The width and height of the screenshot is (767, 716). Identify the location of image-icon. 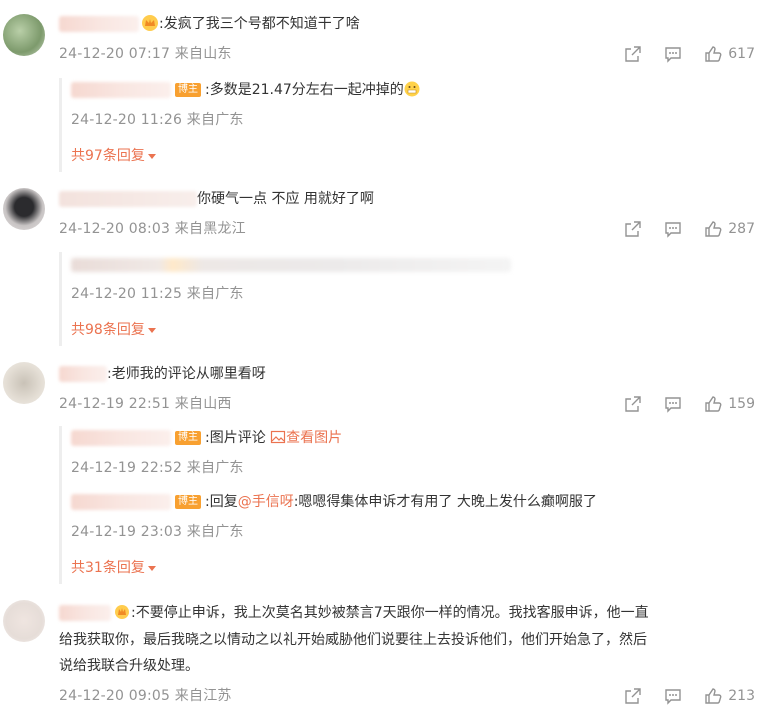
(278, 437).